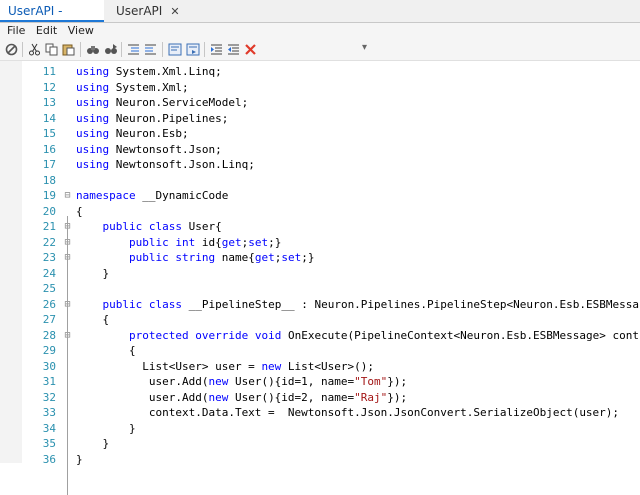  Describe the element at coordinates (320, 243) in the screenshot. I see `code-line: 22⊟ public int id{get;set;}` at that location.